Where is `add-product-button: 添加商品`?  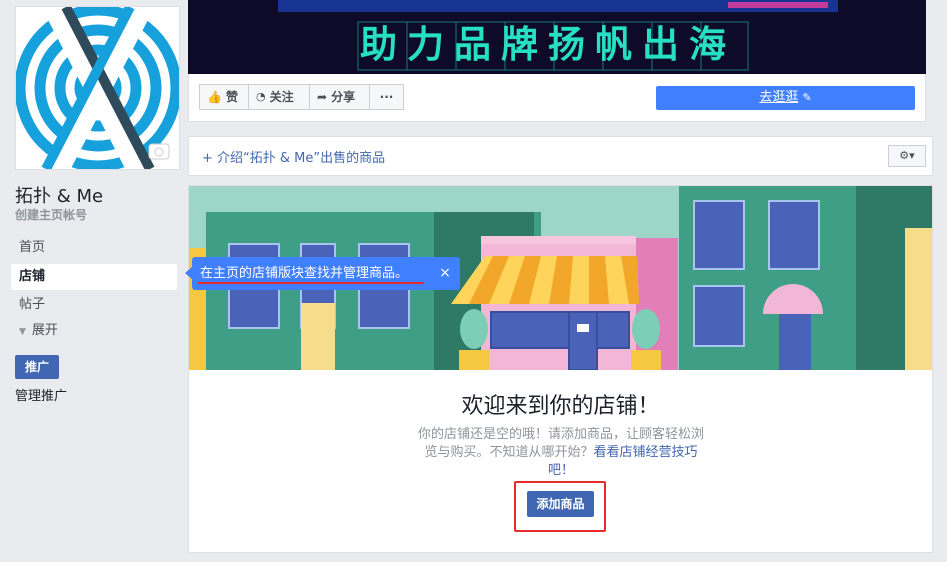 add-product-button: 添加商品 is located at coordinates (560, 504).